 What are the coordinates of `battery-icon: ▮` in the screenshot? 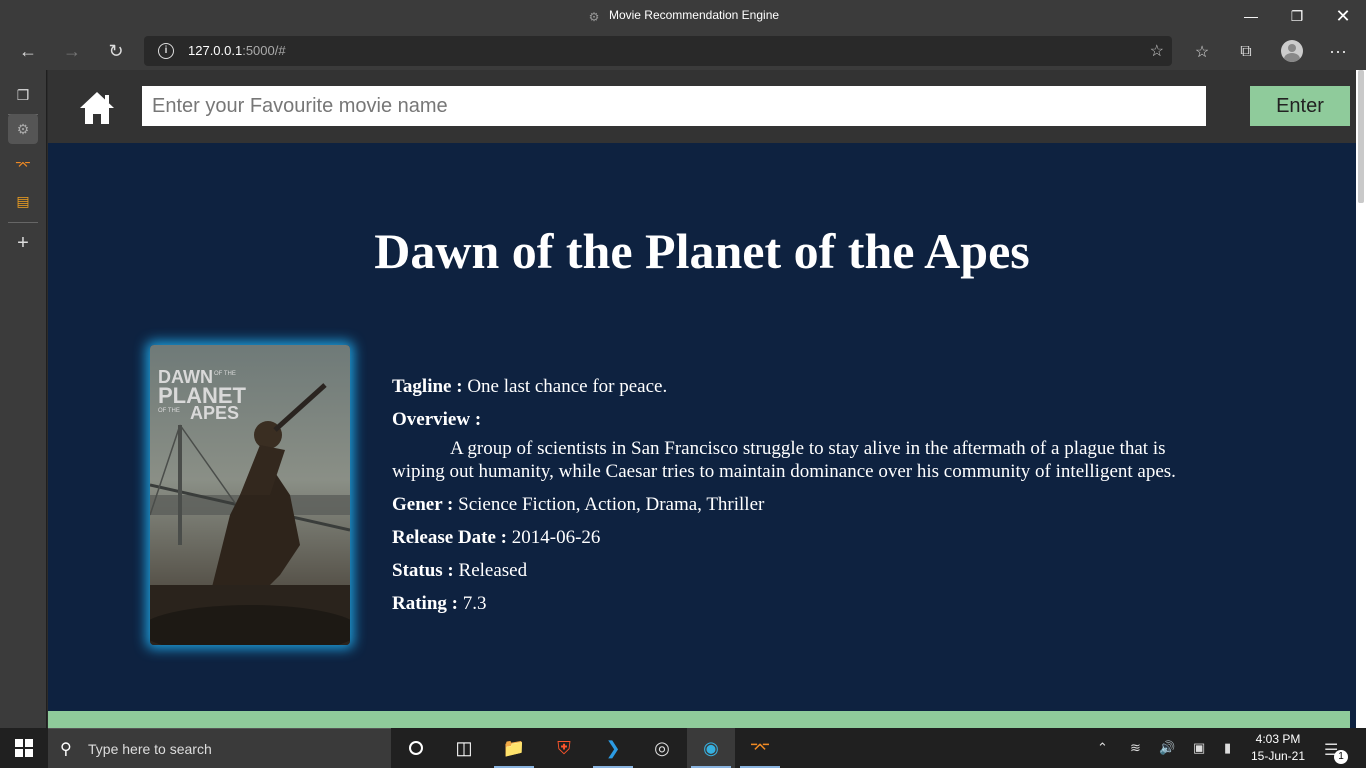 It's located at (1227, 748).